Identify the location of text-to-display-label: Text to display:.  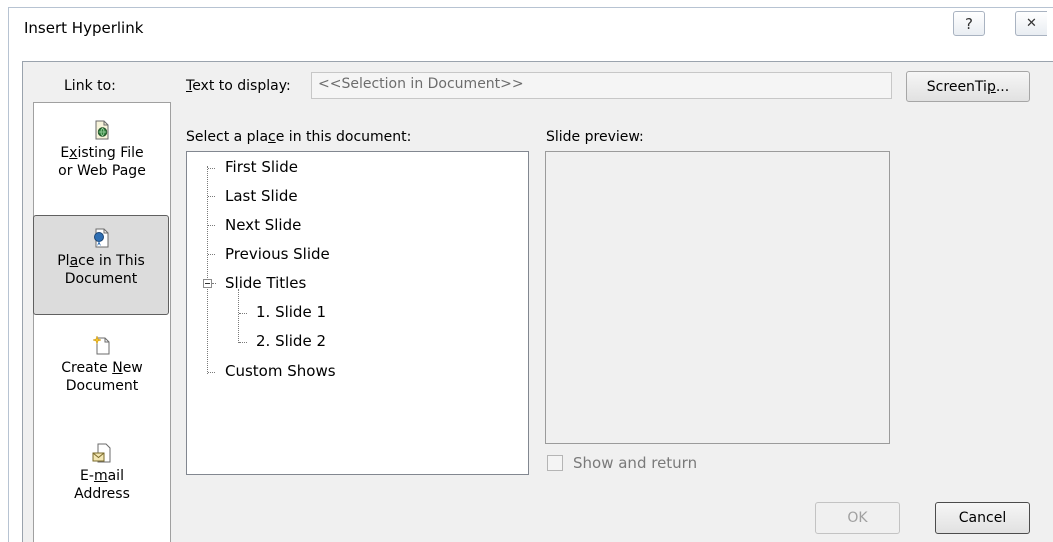
(238, 86).